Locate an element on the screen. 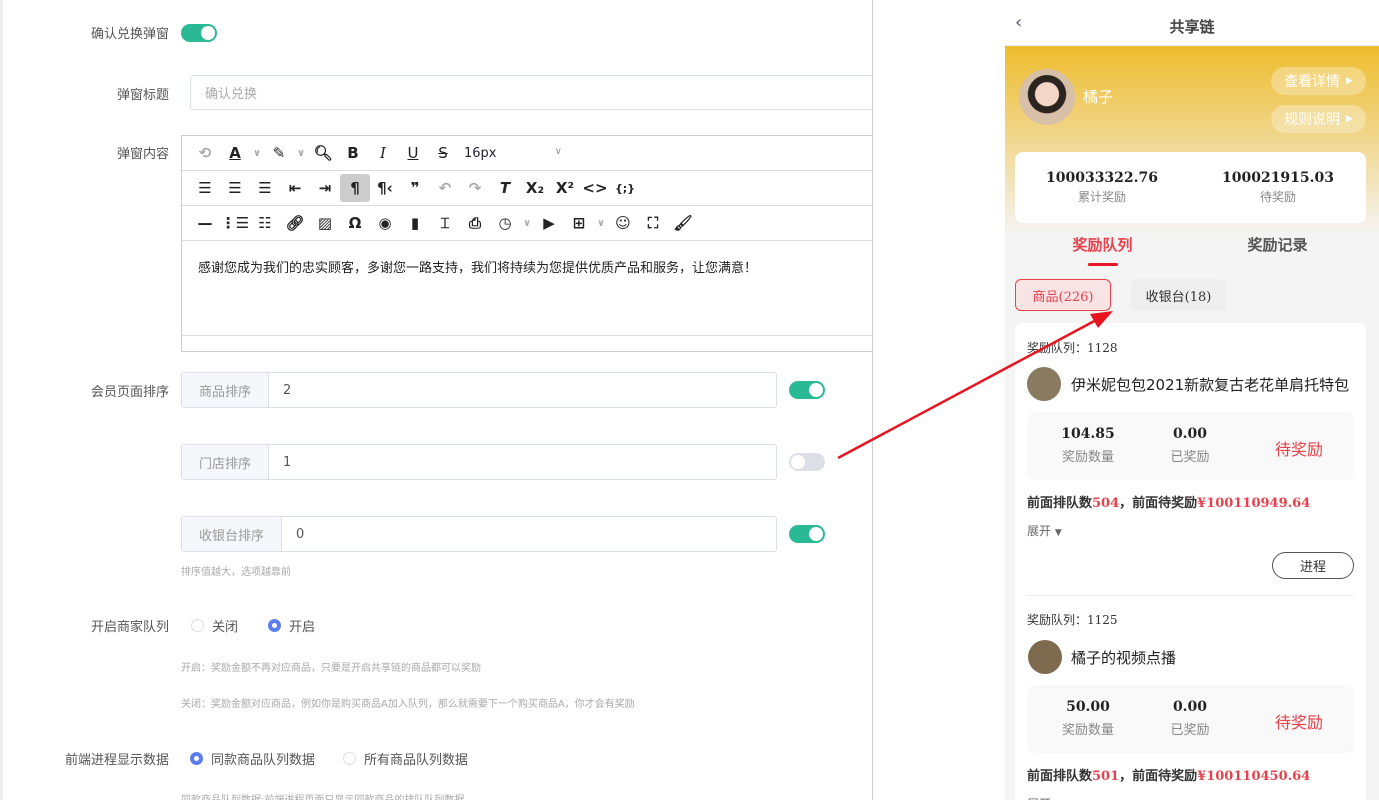 The image size is (1379, 800). align-right-icon: ☰ is located at coordinates (265, 188).